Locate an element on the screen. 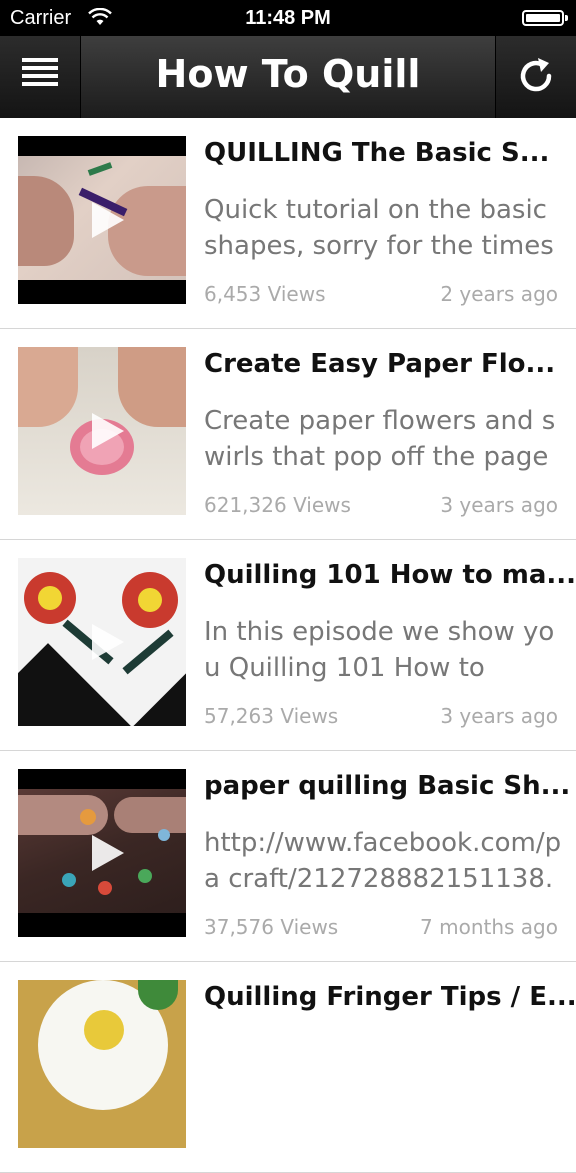 This screenshot has height=1173, width=576. nav-bar: How To Quill is located at coordinates (288, 78).